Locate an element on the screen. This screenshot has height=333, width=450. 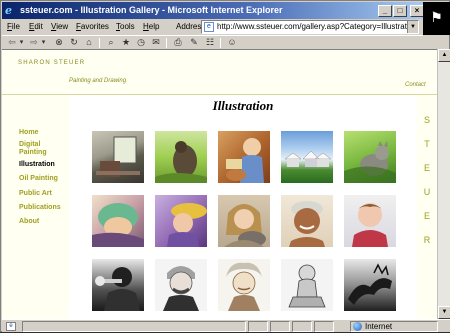
menu-tools: Tools is located at coordinates (125, 27).